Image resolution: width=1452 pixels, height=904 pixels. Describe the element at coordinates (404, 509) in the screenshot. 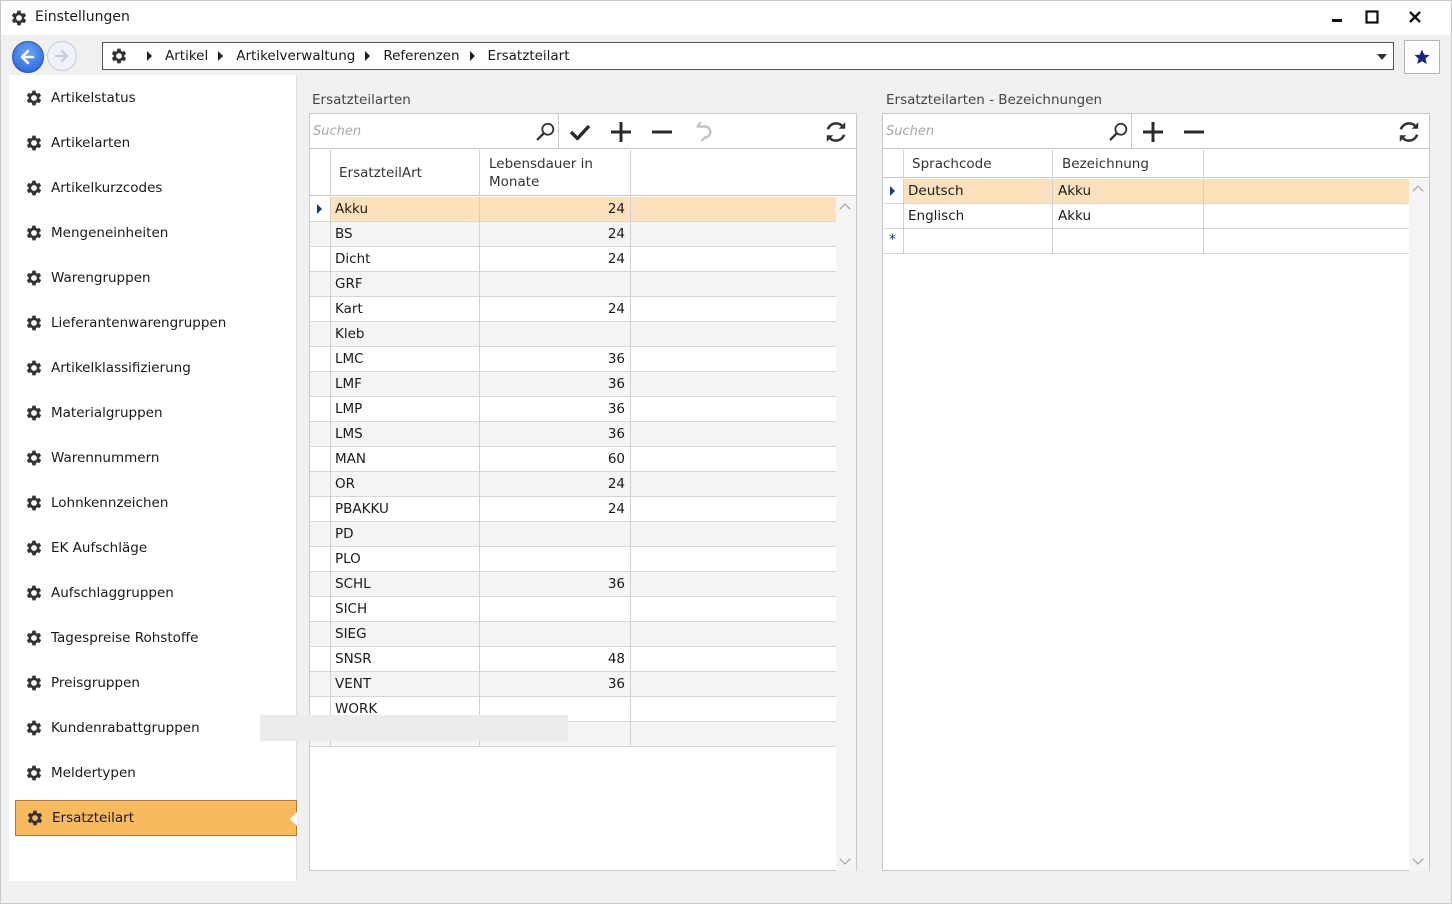

I see `cell-ersatzteilart: PBAKKU` at that location.